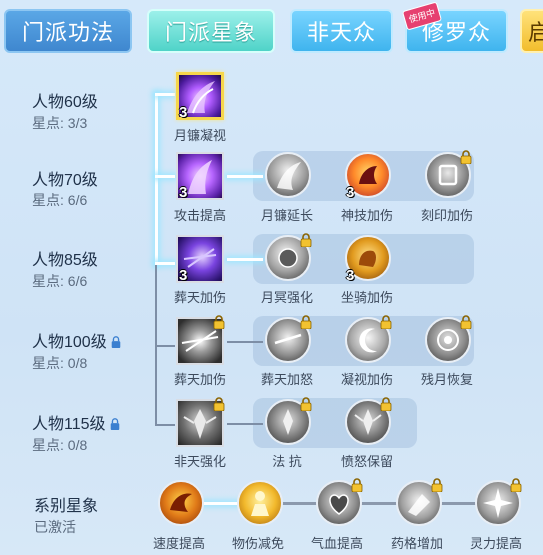 The width and height of the screenshot is (543, 555). Describe the element at coordinates (199, 461) in the screenshot. I see `skill-caption: 非天强化` at that location.